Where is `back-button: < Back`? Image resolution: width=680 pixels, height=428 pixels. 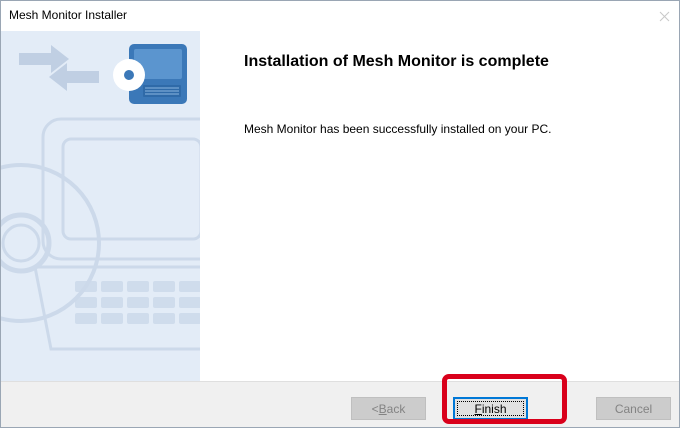
back-button: < Back is located at coordinates (388, 408).